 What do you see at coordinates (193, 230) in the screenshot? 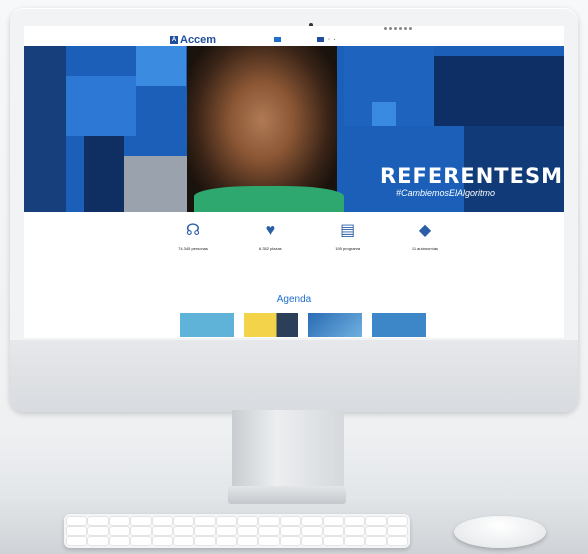
I see `people-icon: ☊` at bounding box center [193, 230].